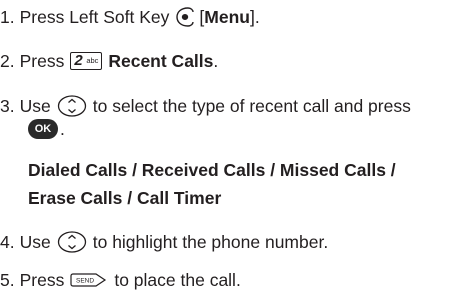 Image resolution: width=453 pixels, height=298 pixels. I want to click on step-1: 1. Press Left Soft Key [ Menu ]., so click(130, 17).